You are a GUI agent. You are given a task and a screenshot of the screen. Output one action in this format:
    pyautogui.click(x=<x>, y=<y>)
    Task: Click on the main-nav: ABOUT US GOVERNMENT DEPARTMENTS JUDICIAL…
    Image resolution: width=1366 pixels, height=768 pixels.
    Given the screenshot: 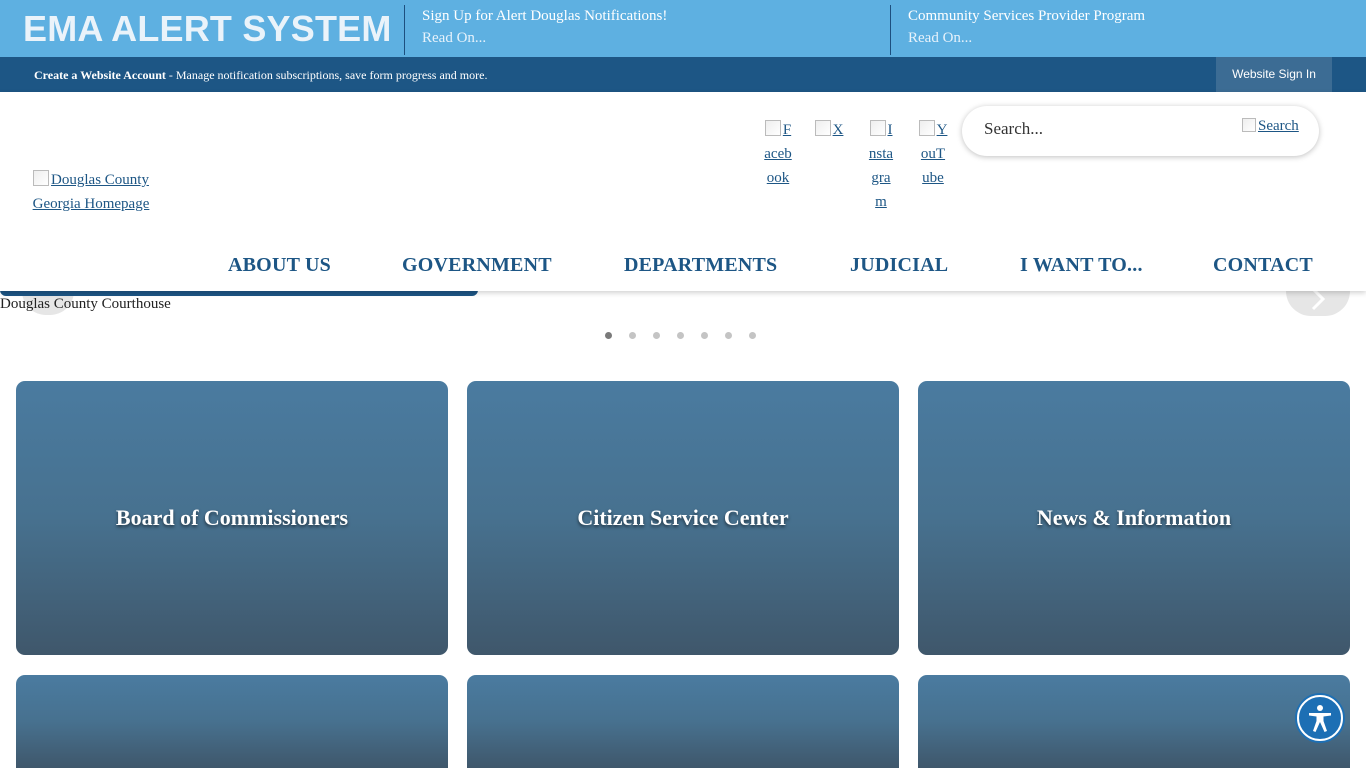 What is the action you would take?
    pyautogui.click(x=683, y=269)
    